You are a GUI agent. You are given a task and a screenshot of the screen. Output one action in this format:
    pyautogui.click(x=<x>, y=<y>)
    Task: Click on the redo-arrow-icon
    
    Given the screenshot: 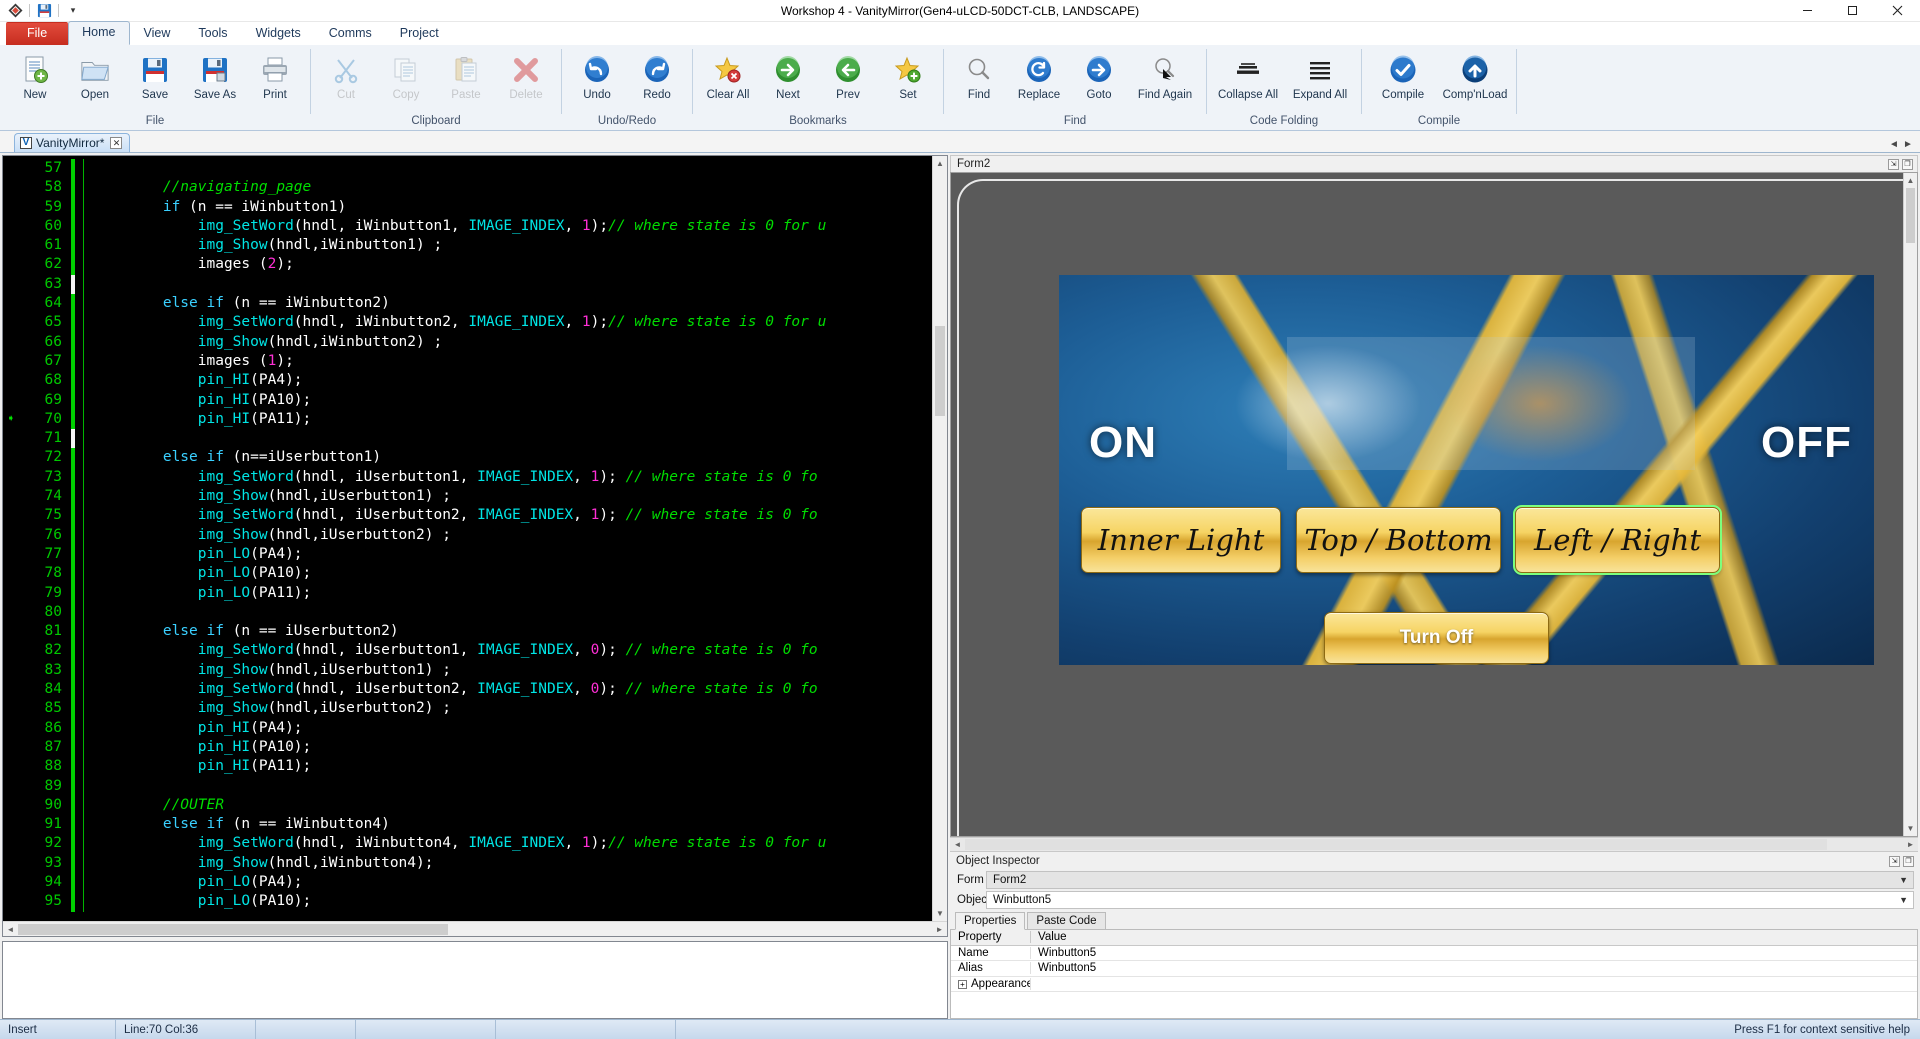 What is the action you would take?
    pyautogui.click(x=657, y=70)
    